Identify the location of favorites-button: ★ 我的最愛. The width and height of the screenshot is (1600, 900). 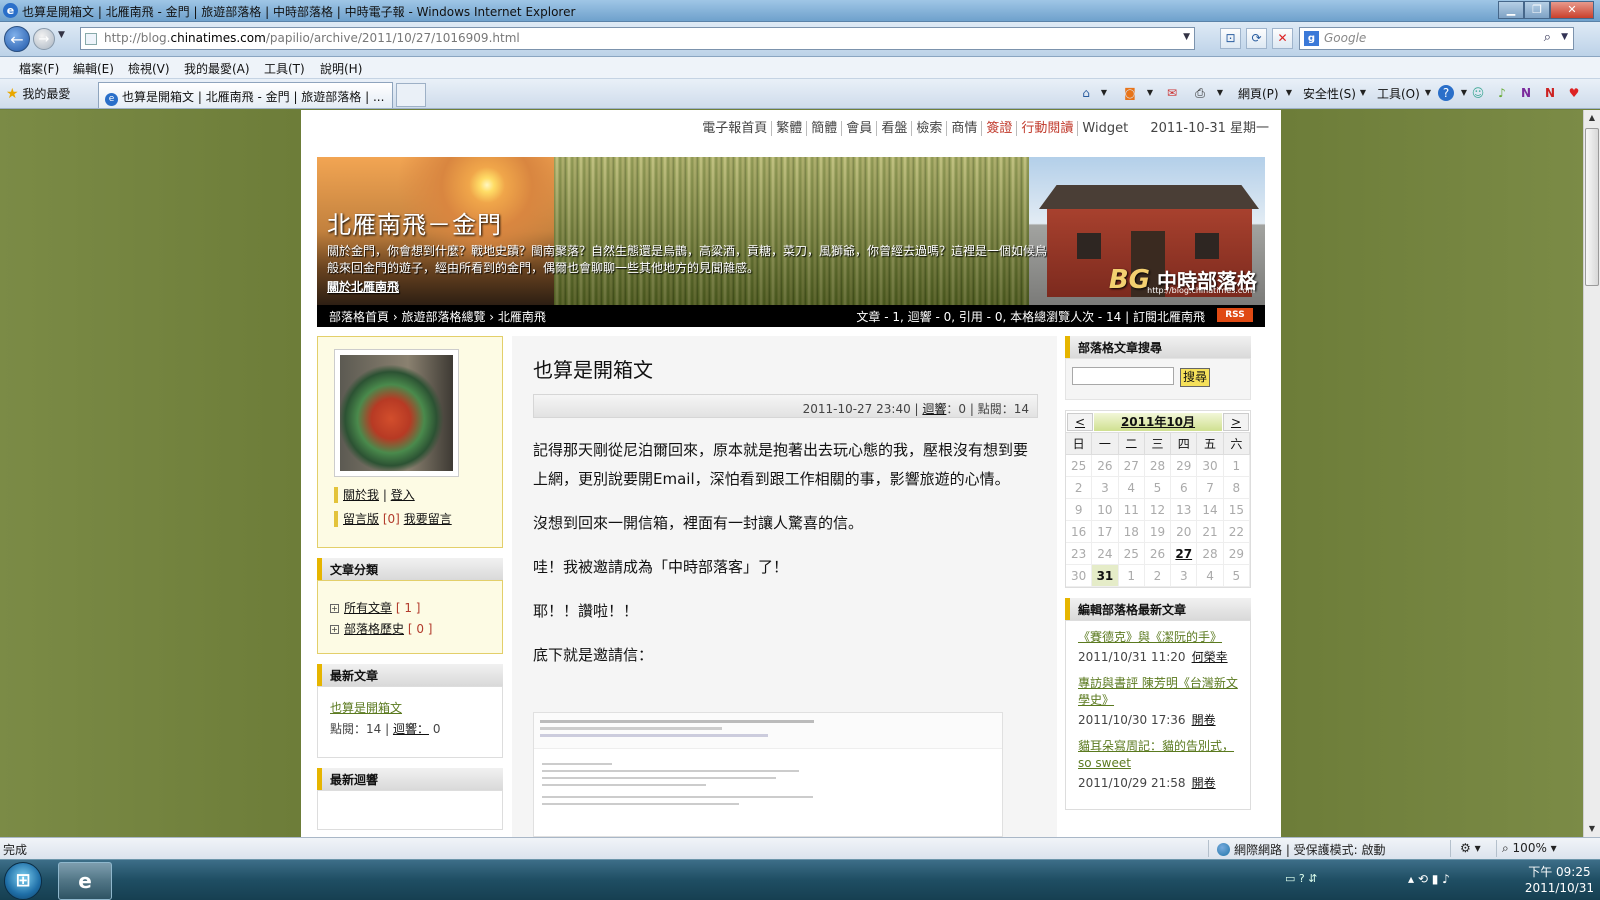
(38, 93).